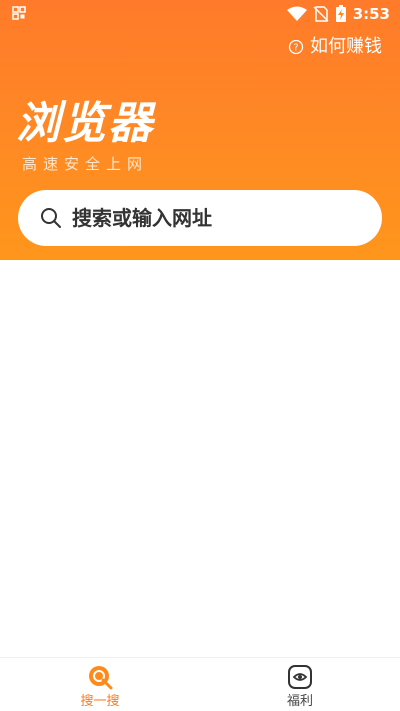 The image size is (400, 711). I want to click on search-input: 搜索或输入网址, so click(200, 218).